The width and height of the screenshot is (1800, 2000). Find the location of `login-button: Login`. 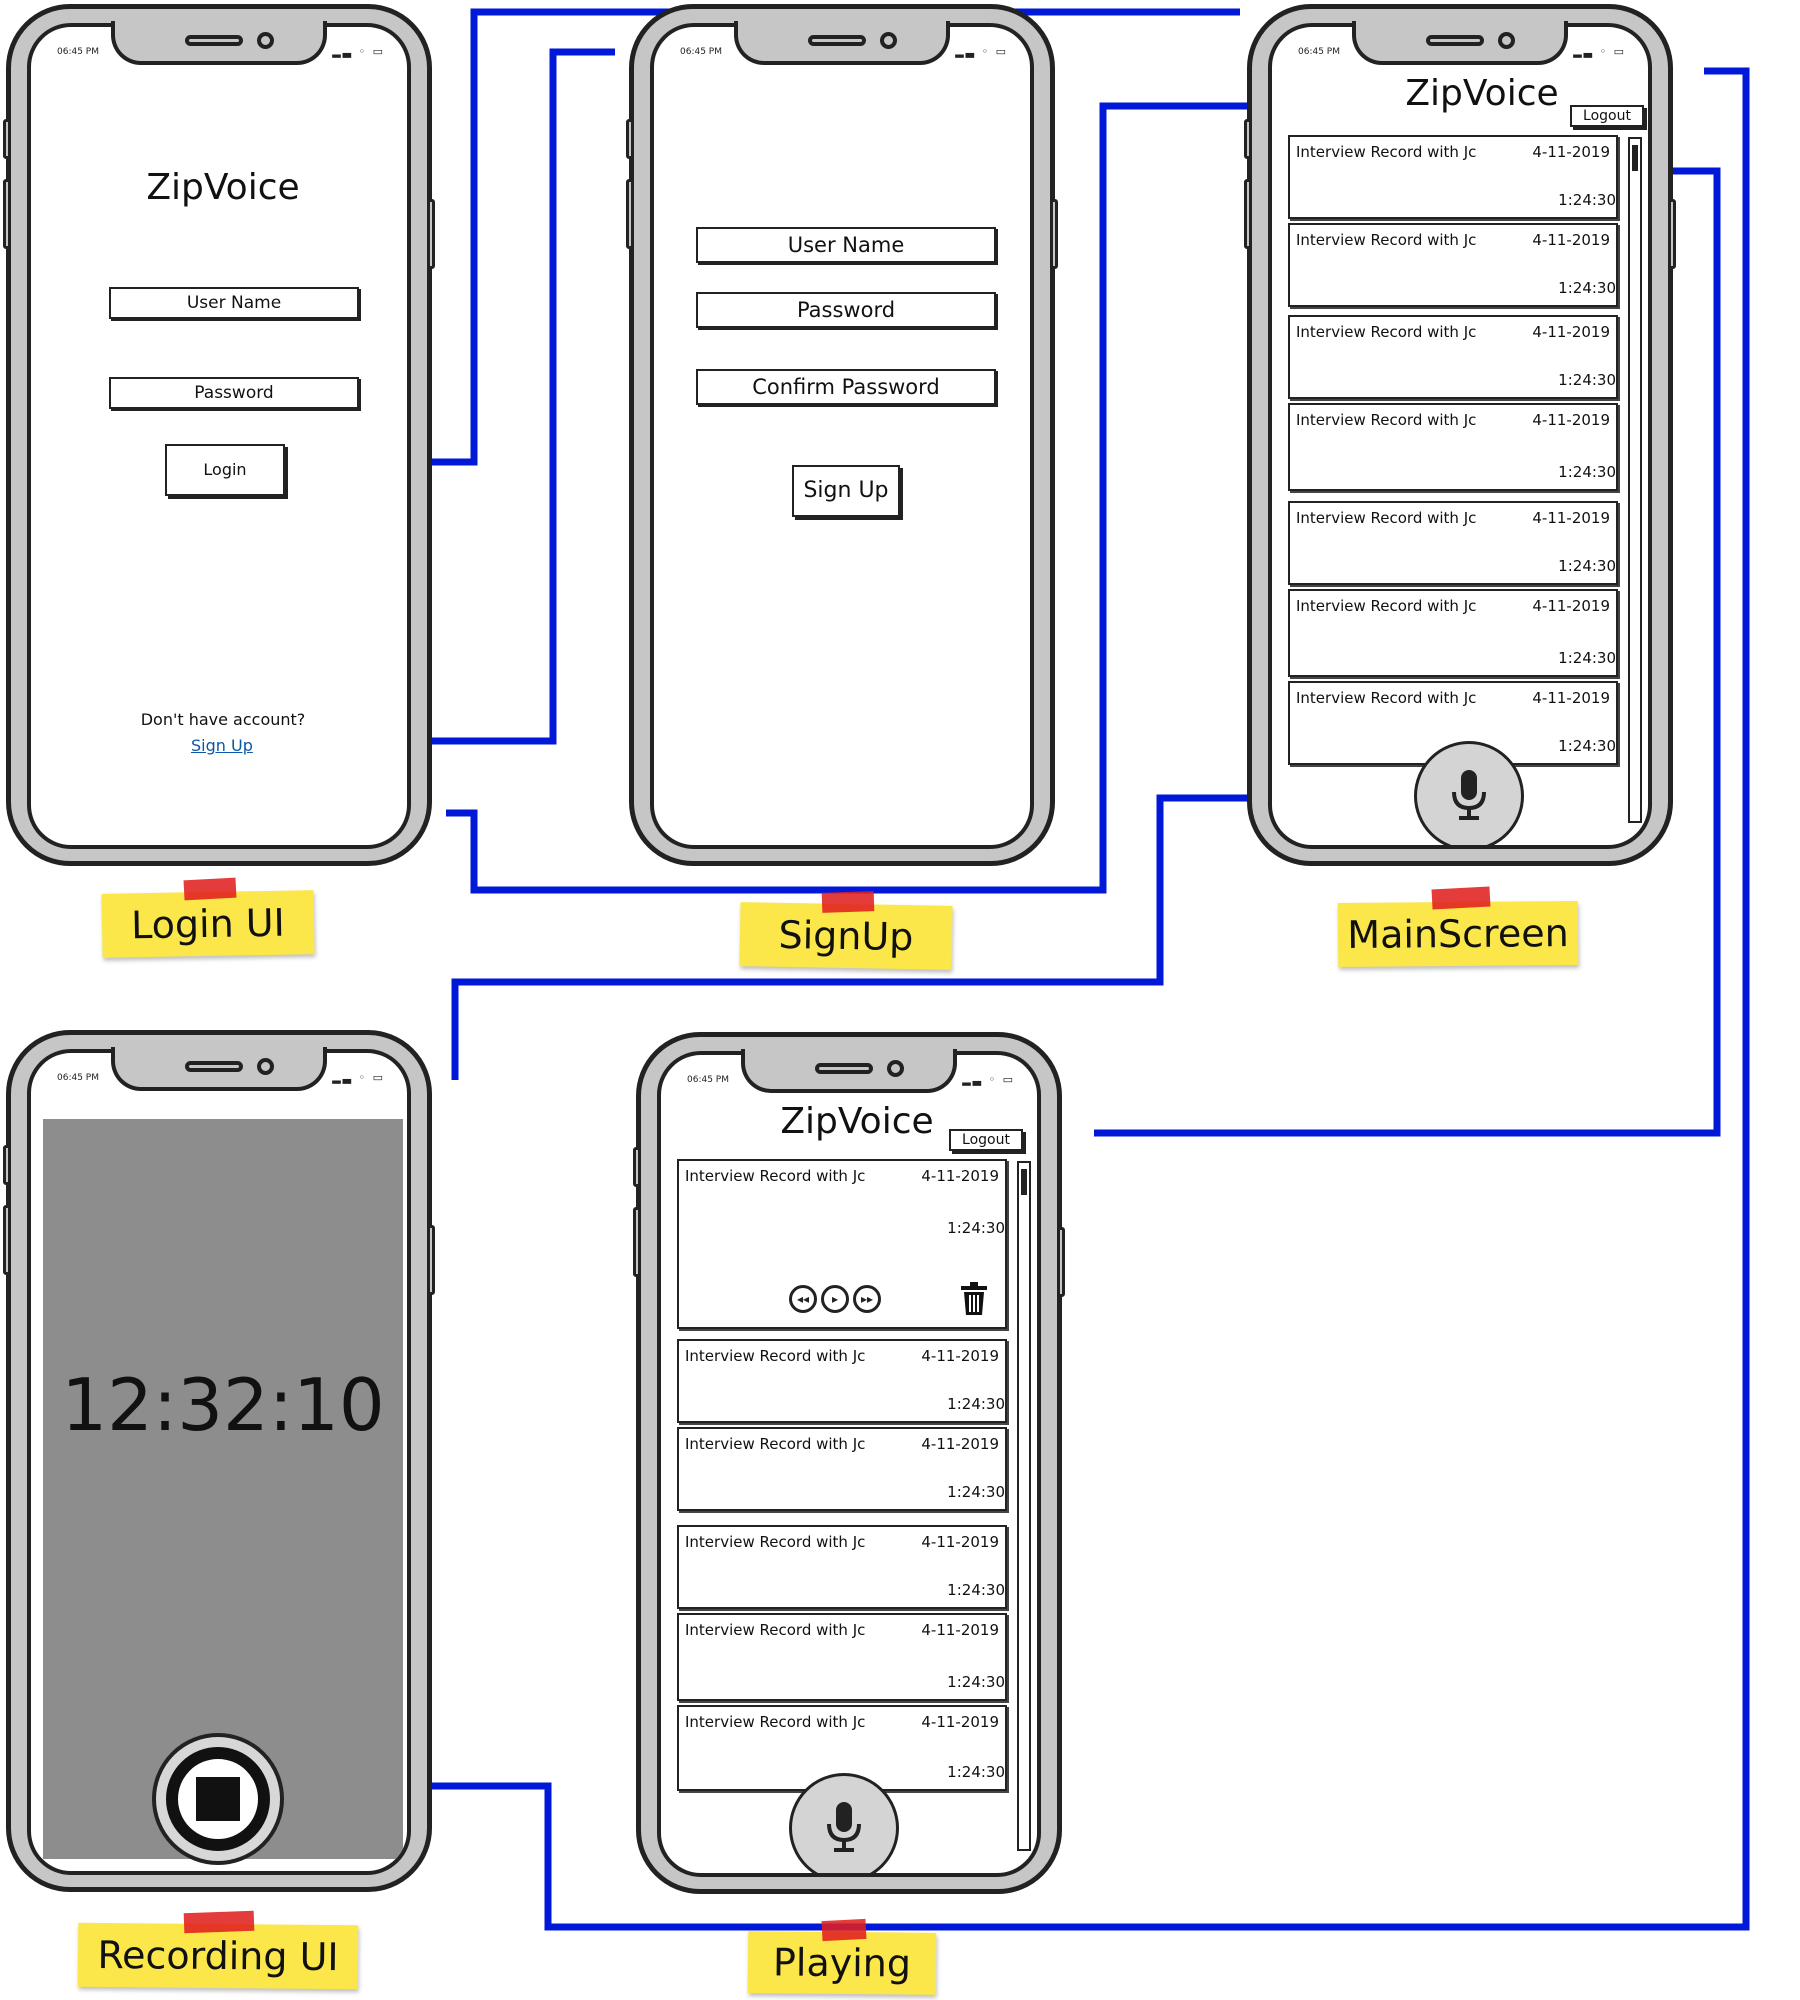

login-button: Login is located at coordinates (225, 470).